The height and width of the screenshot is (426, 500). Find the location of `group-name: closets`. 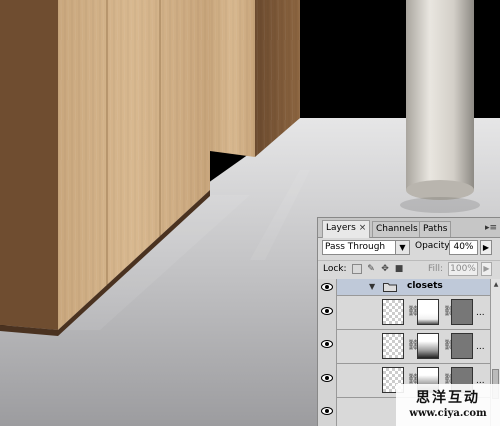

group-name: closets is located at coordinates (425, 286).